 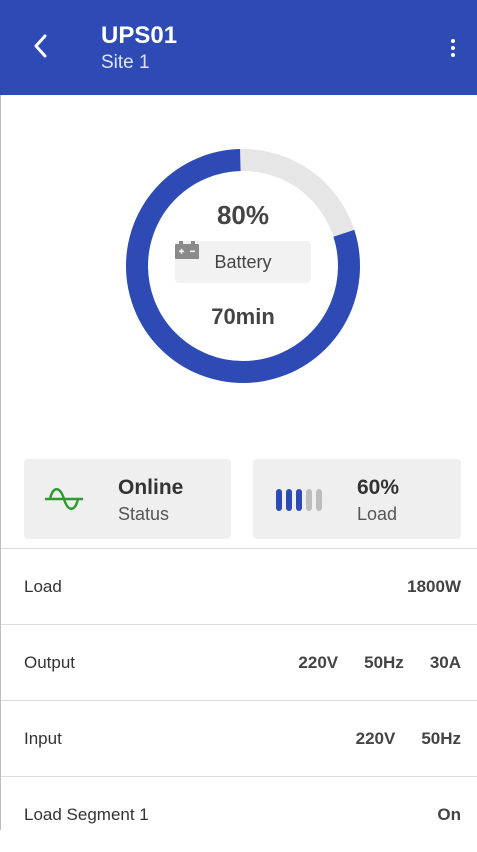 What do you see at coordinates (408, 739) in the screenshot?
I see `metric-values: 220V 50Hz` at bounding box center [408, 739].